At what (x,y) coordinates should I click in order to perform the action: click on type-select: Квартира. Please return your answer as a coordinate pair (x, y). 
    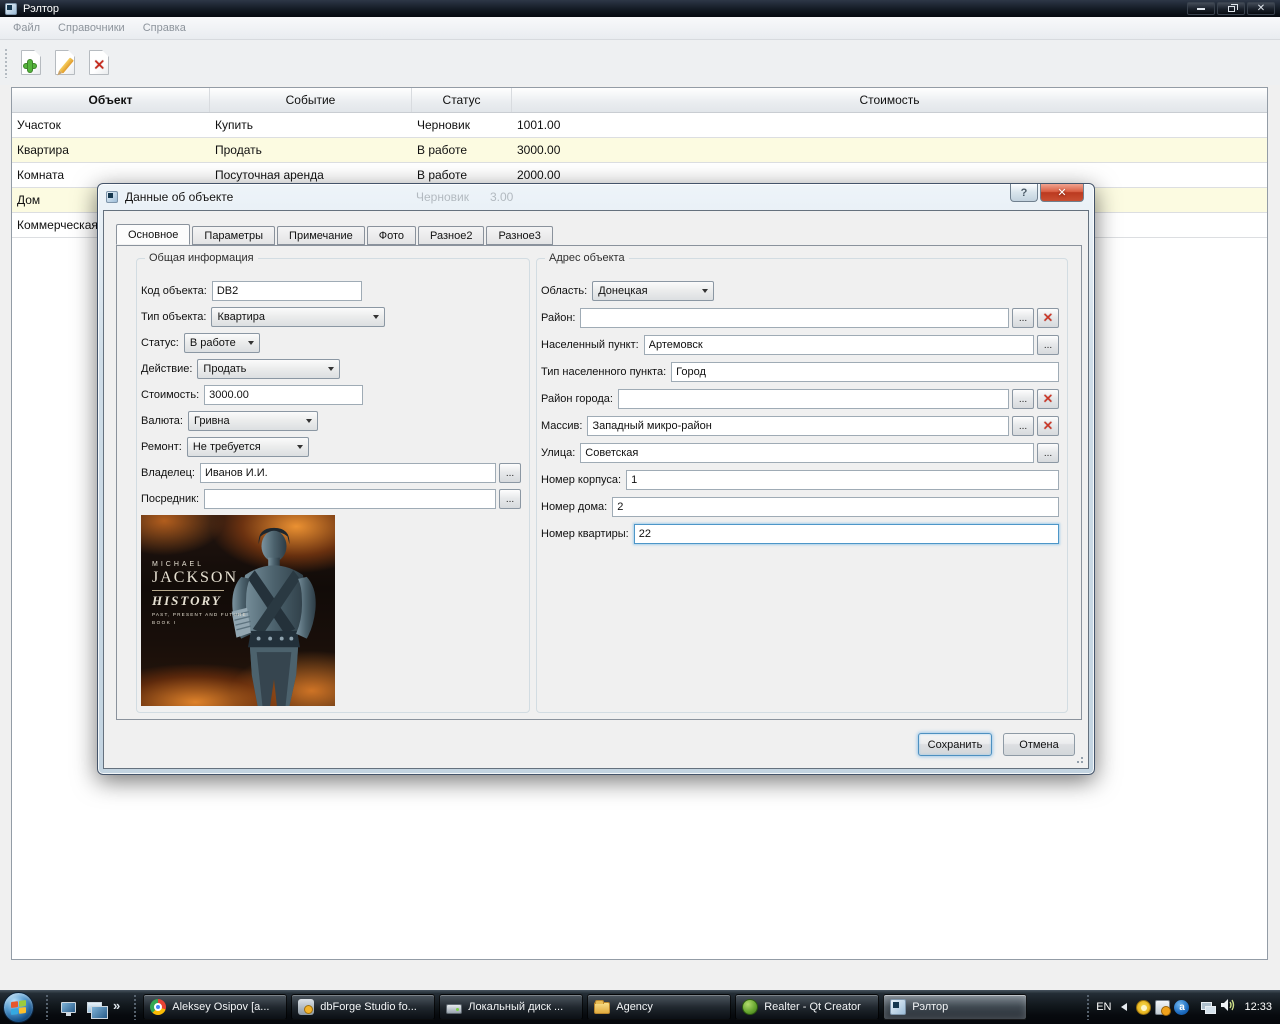
    Looking at the image, I should click on (298, 317).